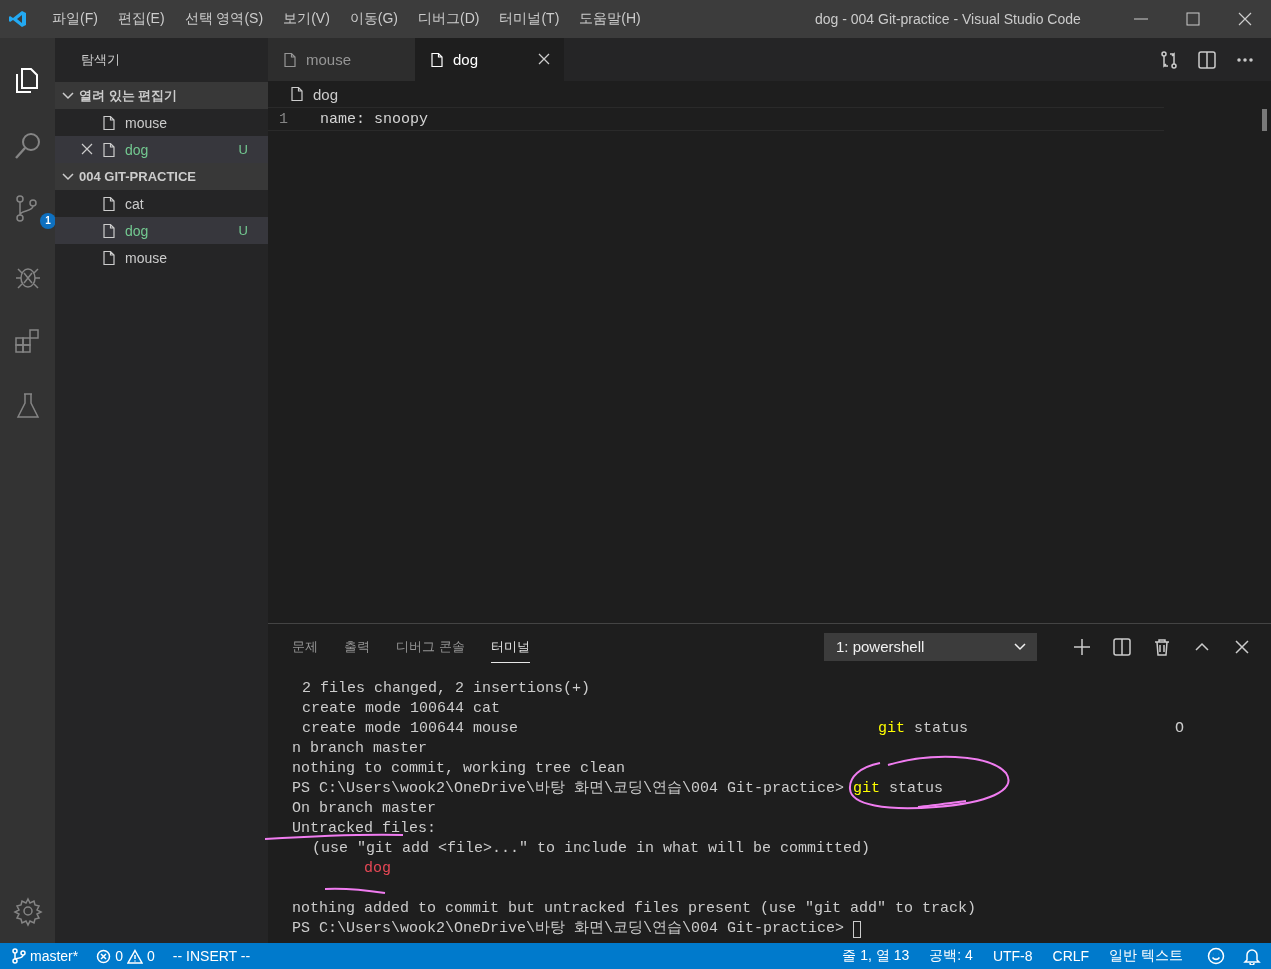 The height and width of the screenshot is (969, 1271). What do you see at coordinates (125, 956) in the screenshot?
I see `problems-indicator: 0 0` at bounding box center [125, 956].